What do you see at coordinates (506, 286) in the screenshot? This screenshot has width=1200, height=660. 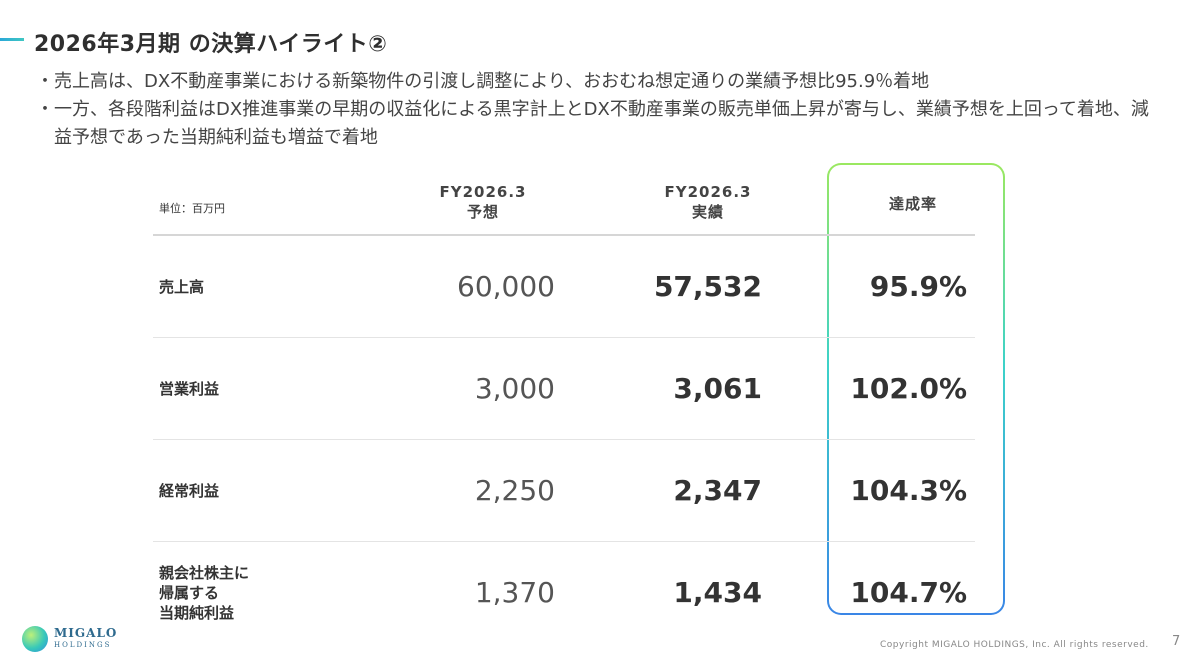 I see `forecast-value: 60,000` at bounding box center [506, 286].